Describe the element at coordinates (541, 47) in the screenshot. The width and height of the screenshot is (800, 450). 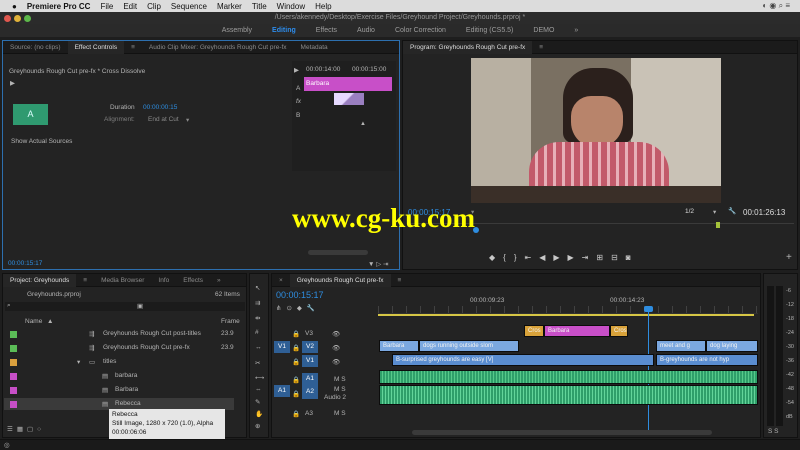
I see `program-menu-icon: ≡` at that location.